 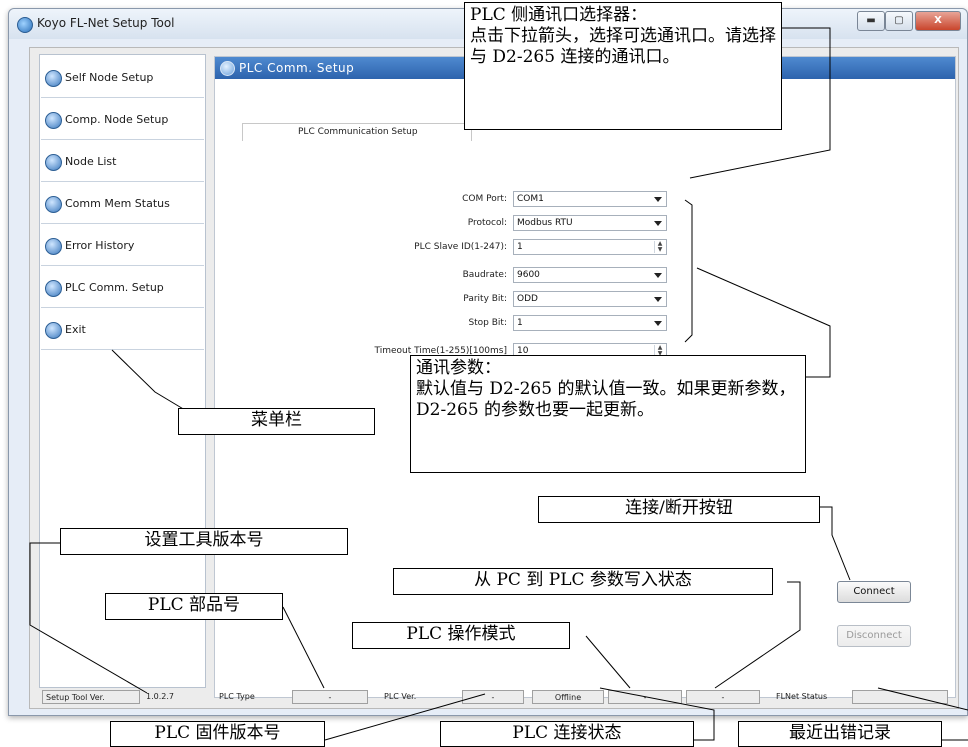 What do you see at coordinates (802, 696) in the screenshot?
I see `flnet-status-label: FLNet Status` at bounding box center [802, 696].